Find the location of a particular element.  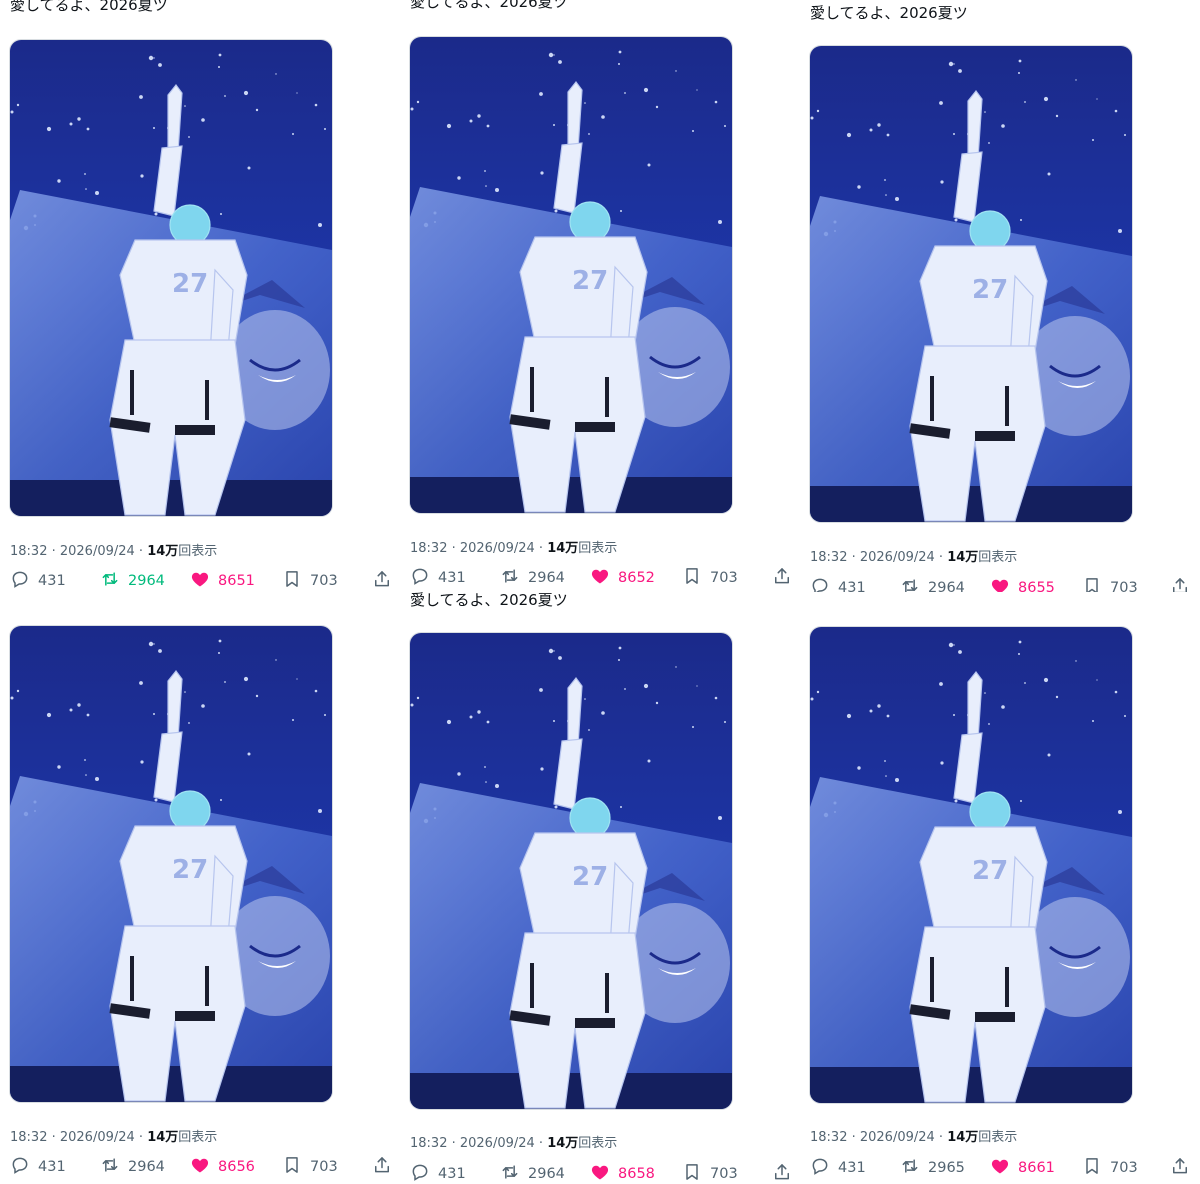

like-count: 8661 is located at coordinates (1036, 1168).